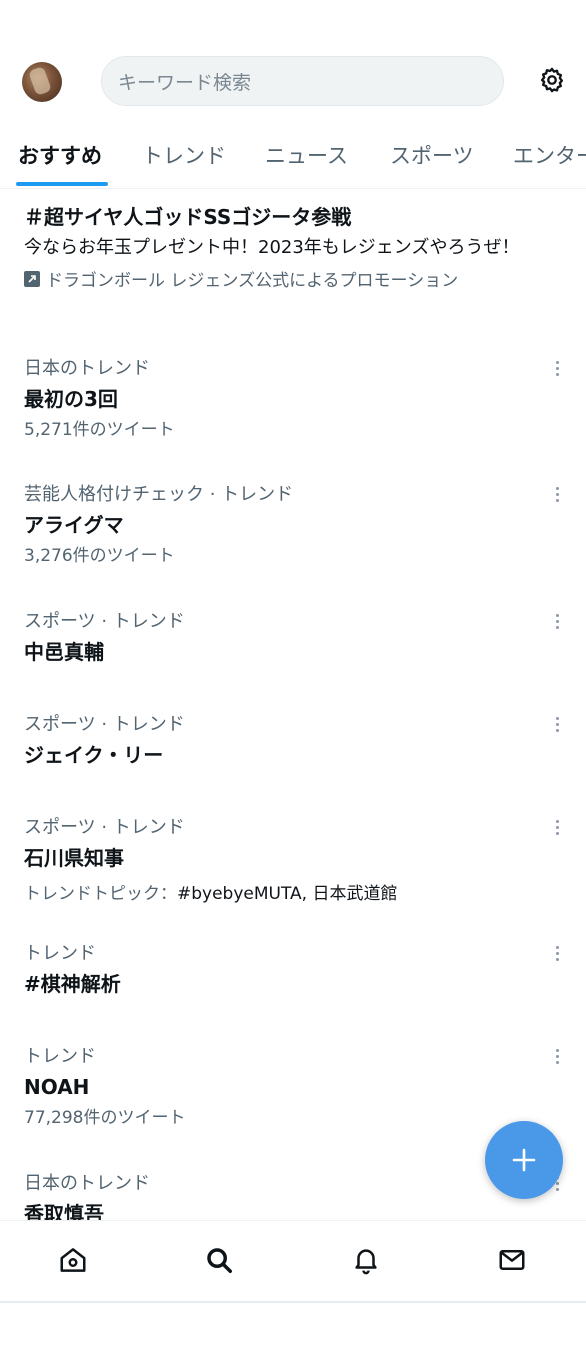 Image resolution: width=586 pixels, height=1367 pixels. What do you see at coordinates (306, 163) in the screenshot?
I see `tab-news: ニュース` at bounding box center [306, 163].